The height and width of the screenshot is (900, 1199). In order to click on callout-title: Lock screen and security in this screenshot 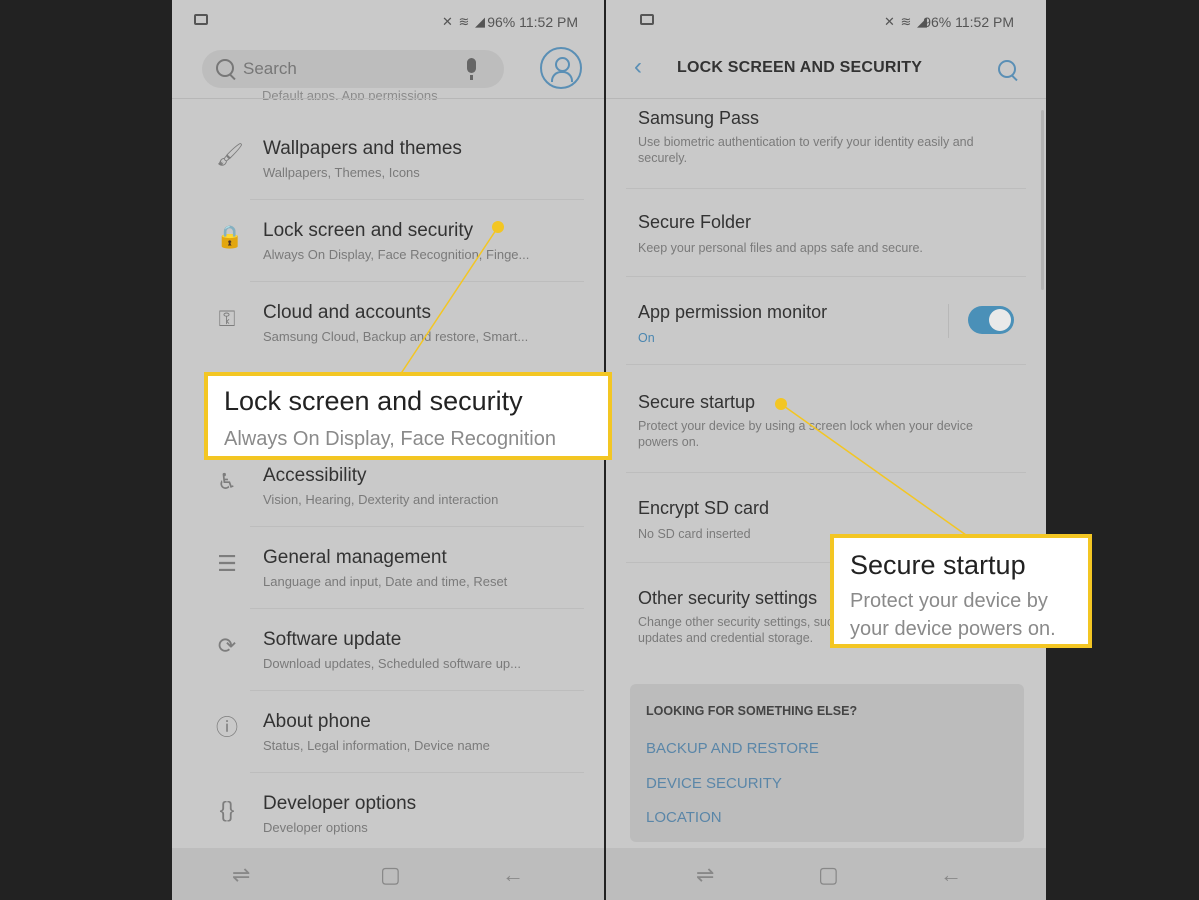, I will do `click(373, 401)`.